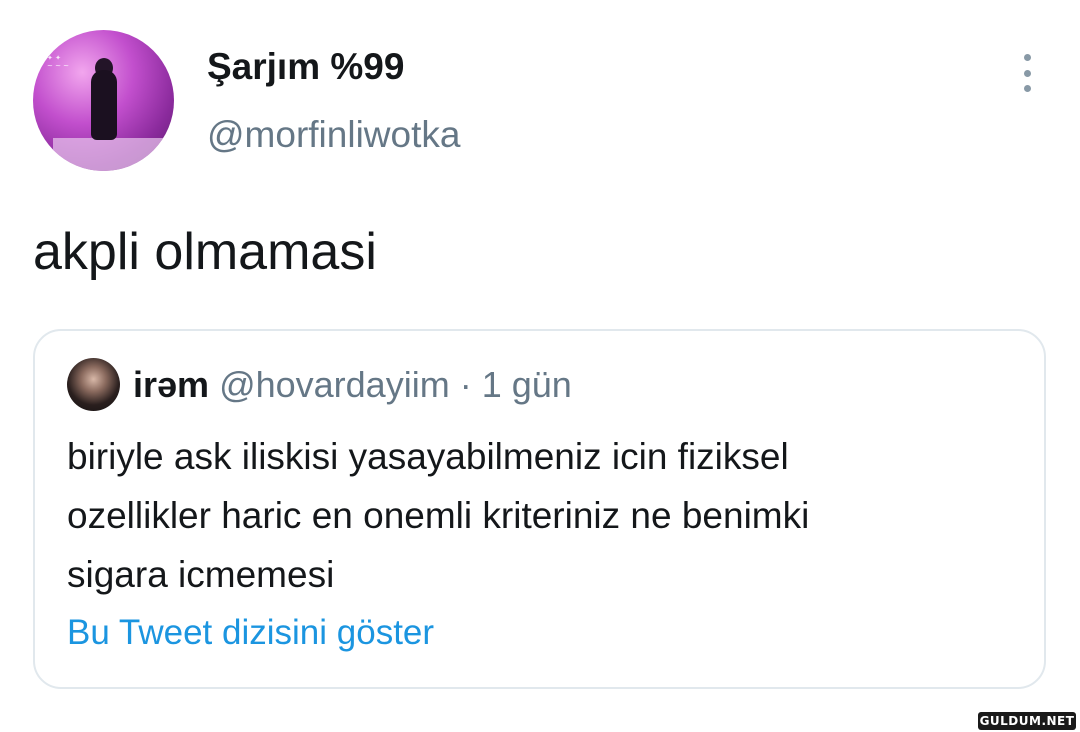  I want to click on more-options-button, so click(1027, 73).